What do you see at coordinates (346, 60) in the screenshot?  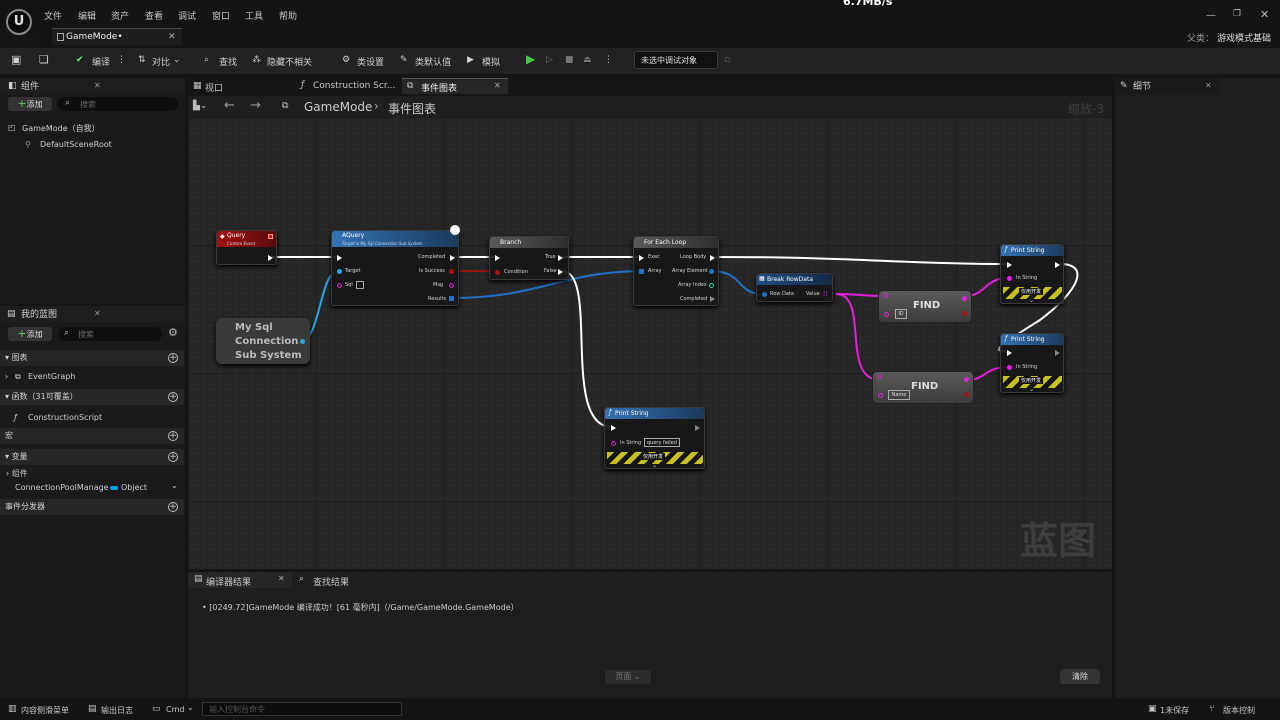 I see `gear-icon: ⚙` at bounding box center [346, 60].